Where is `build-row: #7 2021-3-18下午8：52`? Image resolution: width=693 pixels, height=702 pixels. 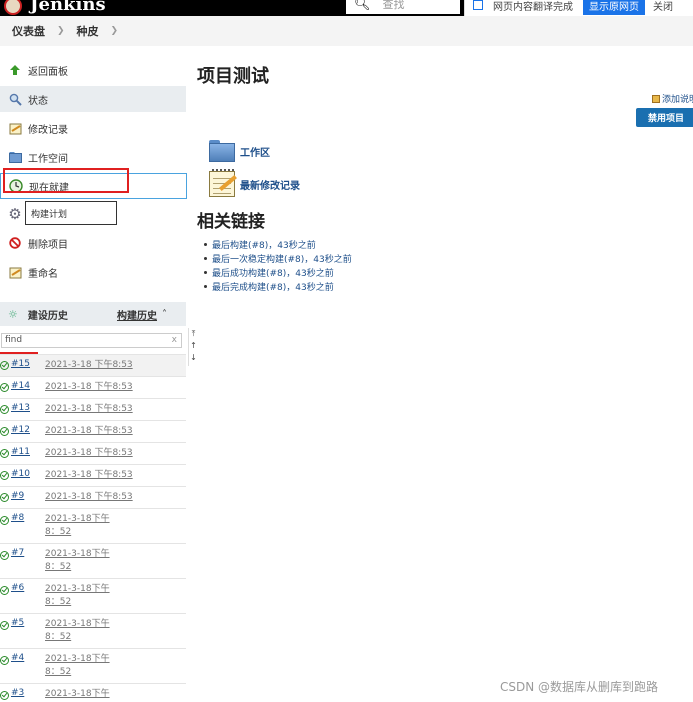
build-row: #7 2021-3-18下午8：52 is located at coordinates (93, 560).